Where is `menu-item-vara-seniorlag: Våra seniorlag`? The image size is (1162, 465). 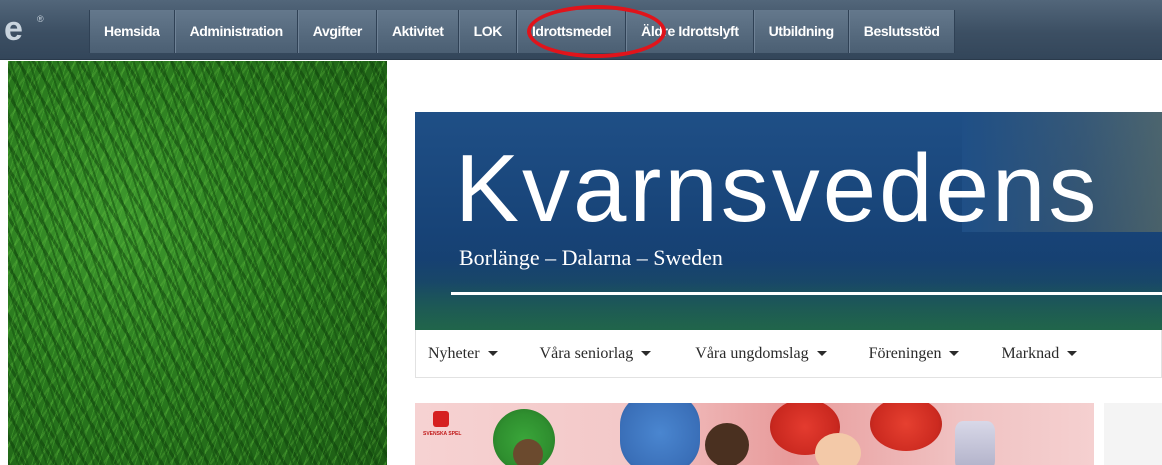 menu-item-vara-seniorlag: Våra seniorlag is located at coordinates (596, 354).